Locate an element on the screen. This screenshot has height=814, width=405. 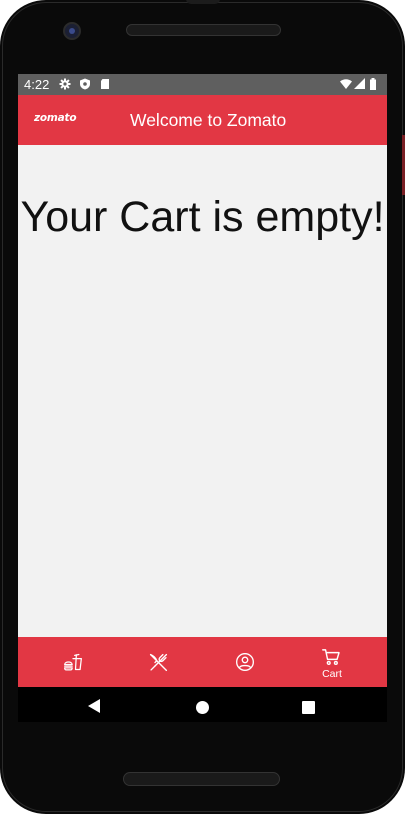
app-bar: zomato Welcome to Zomato is located at coordinates (202, 120).